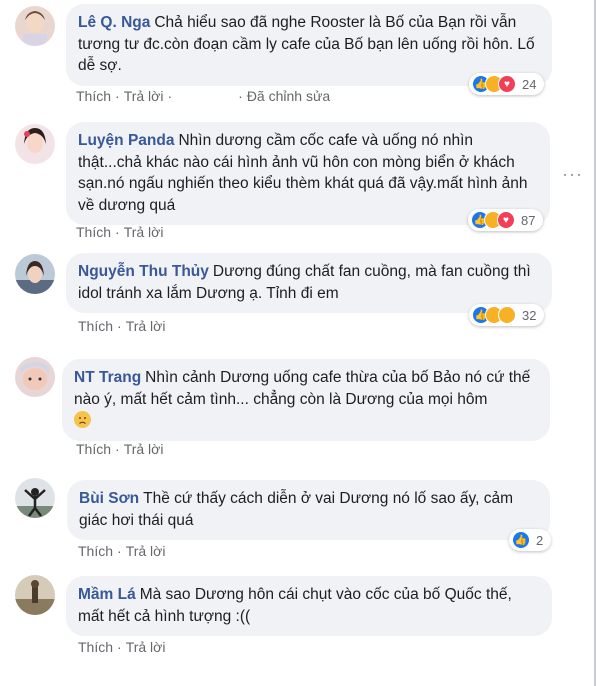 The height and width of the screenshot is (686, 596). I want to click on comment-author: Bùi Sơn, so click(109, 498).